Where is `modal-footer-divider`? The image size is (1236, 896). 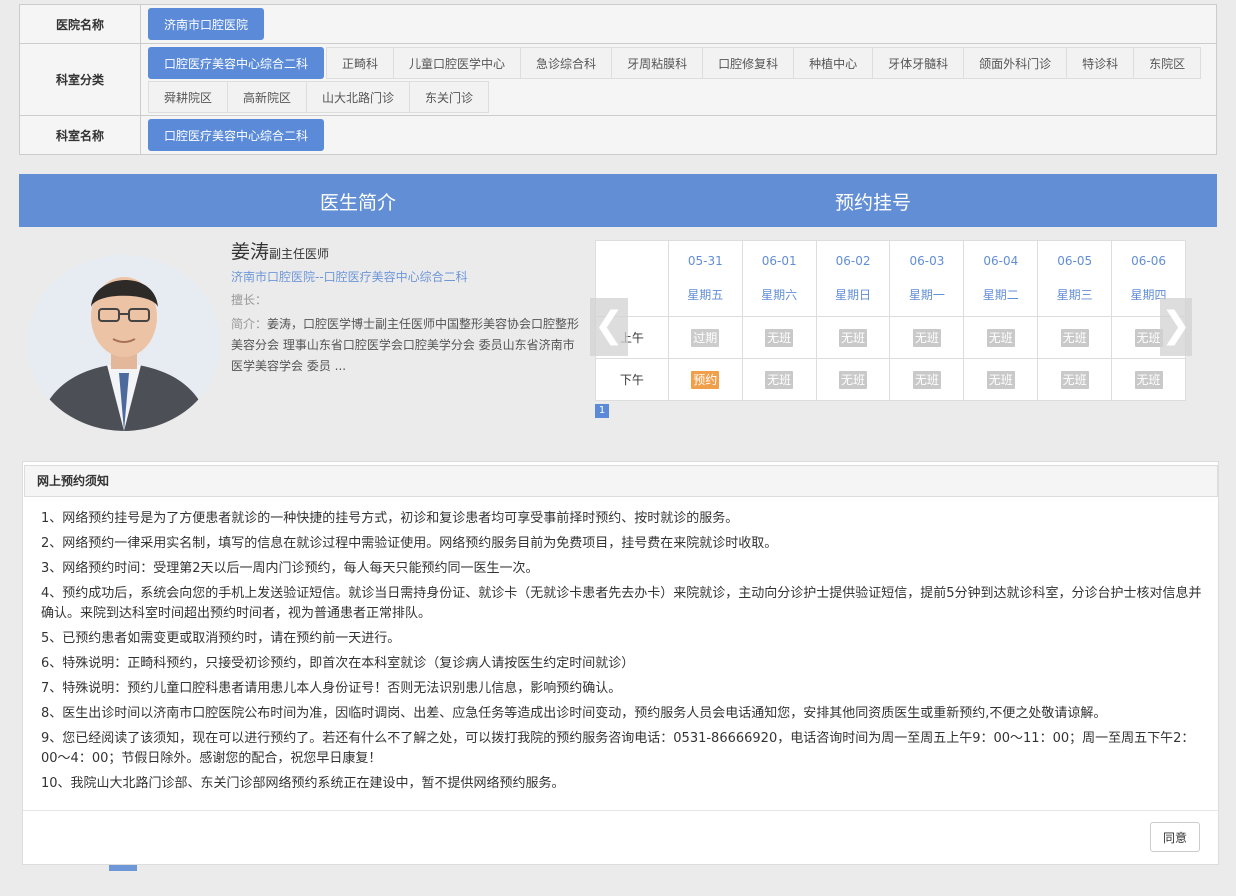 modal-footer-divider is located at coordinates (620, 810).